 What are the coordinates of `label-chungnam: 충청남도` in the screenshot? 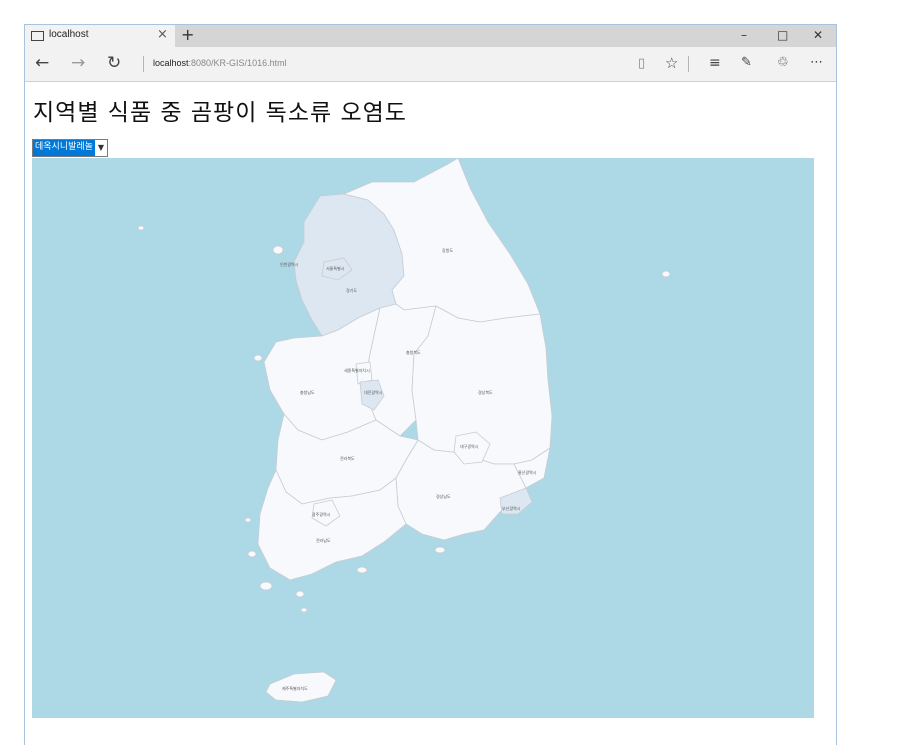 It's located at (307, 392).